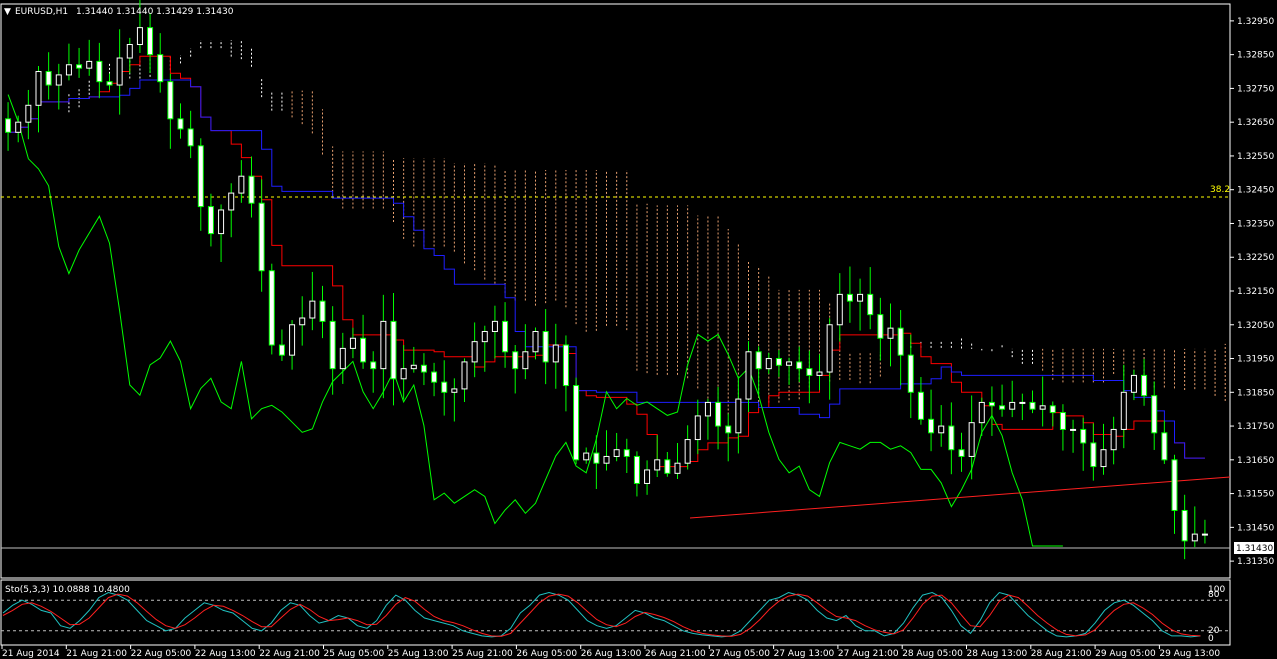  What do you see at coordinates (1255, 56) in the screenshot?
I see `price-tick-label: 1.32850` at bounding box center [1255, 56].